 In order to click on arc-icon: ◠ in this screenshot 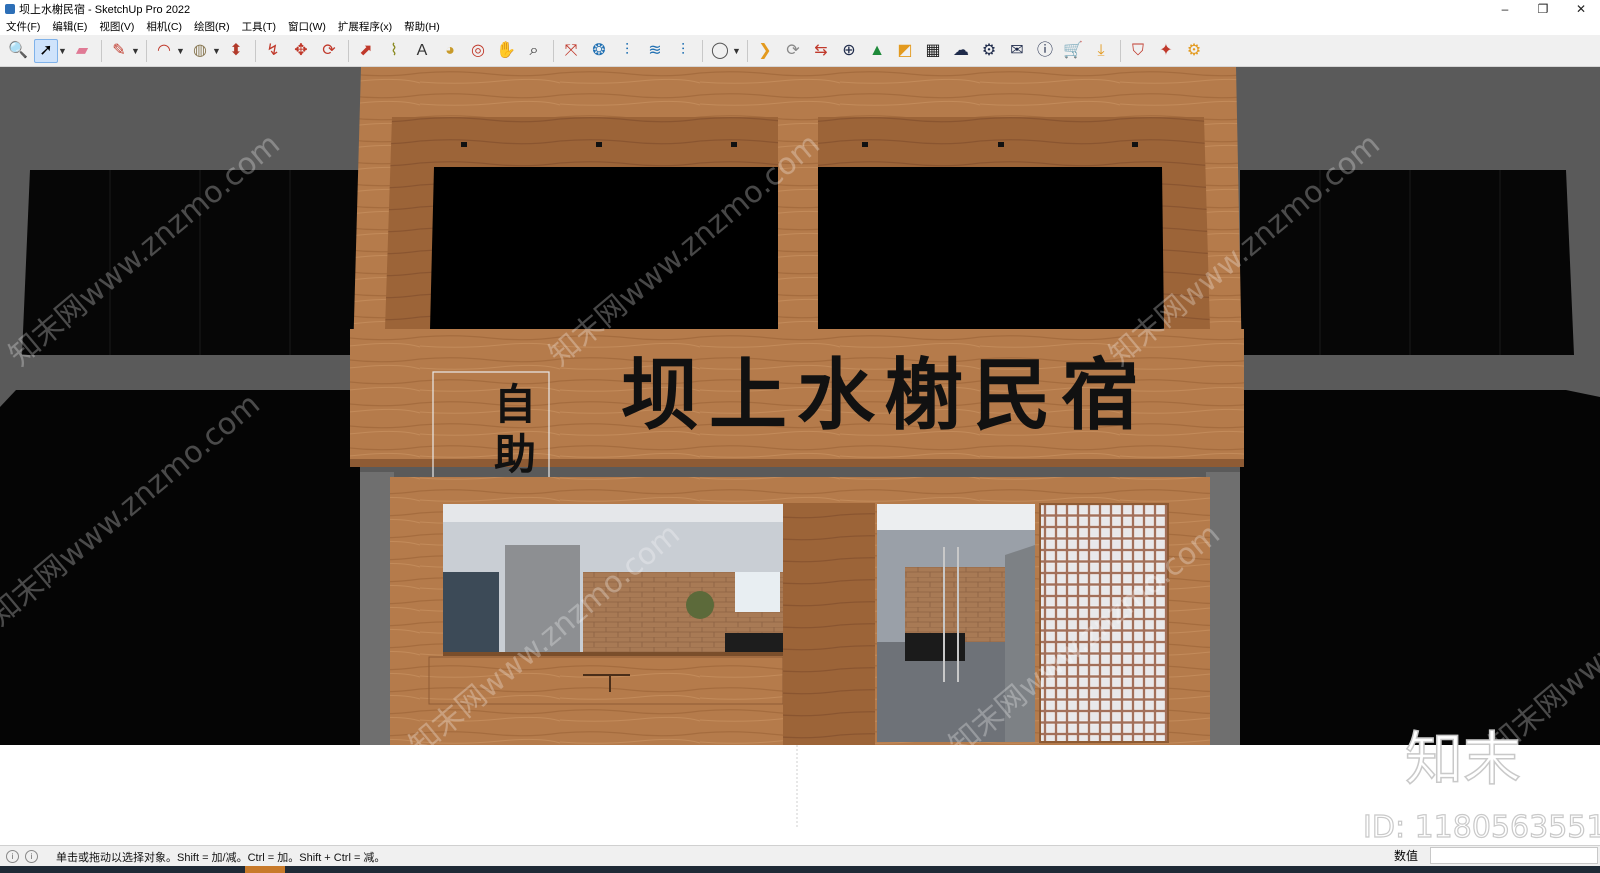, I will do `click(164, 51)`.